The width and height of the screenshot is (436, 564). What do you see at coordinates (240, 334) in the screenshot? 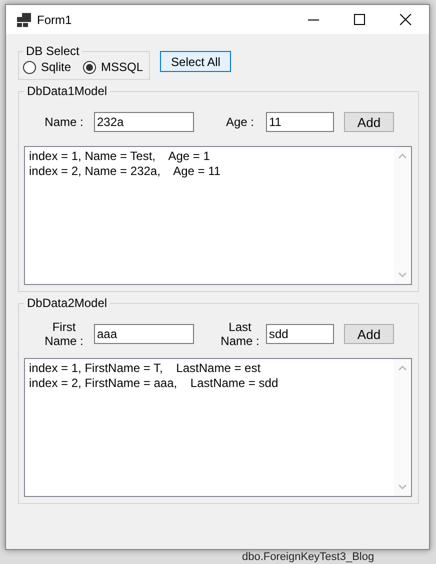
I see `field-label: Last Name :` at bounding box center [240, 334].